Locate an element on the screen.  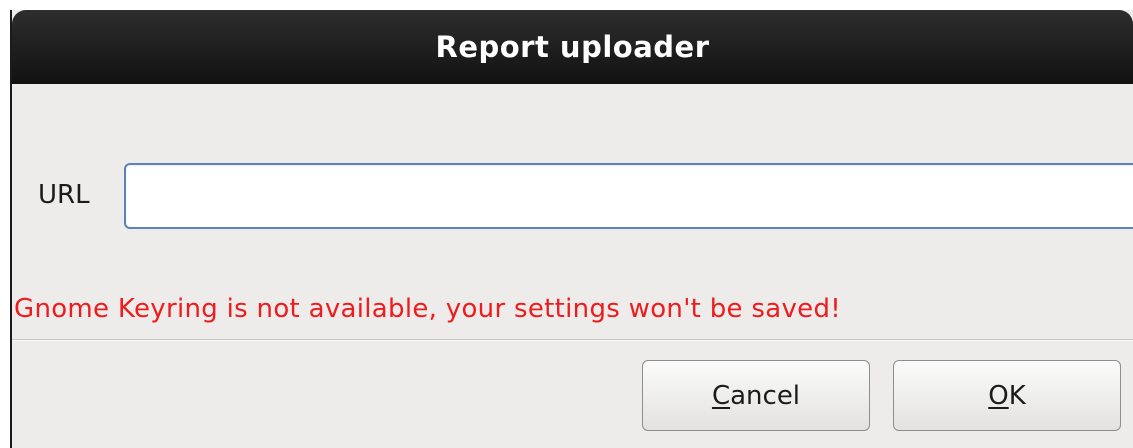
cancel-button: Cancel is located at coordinates (756, 395).